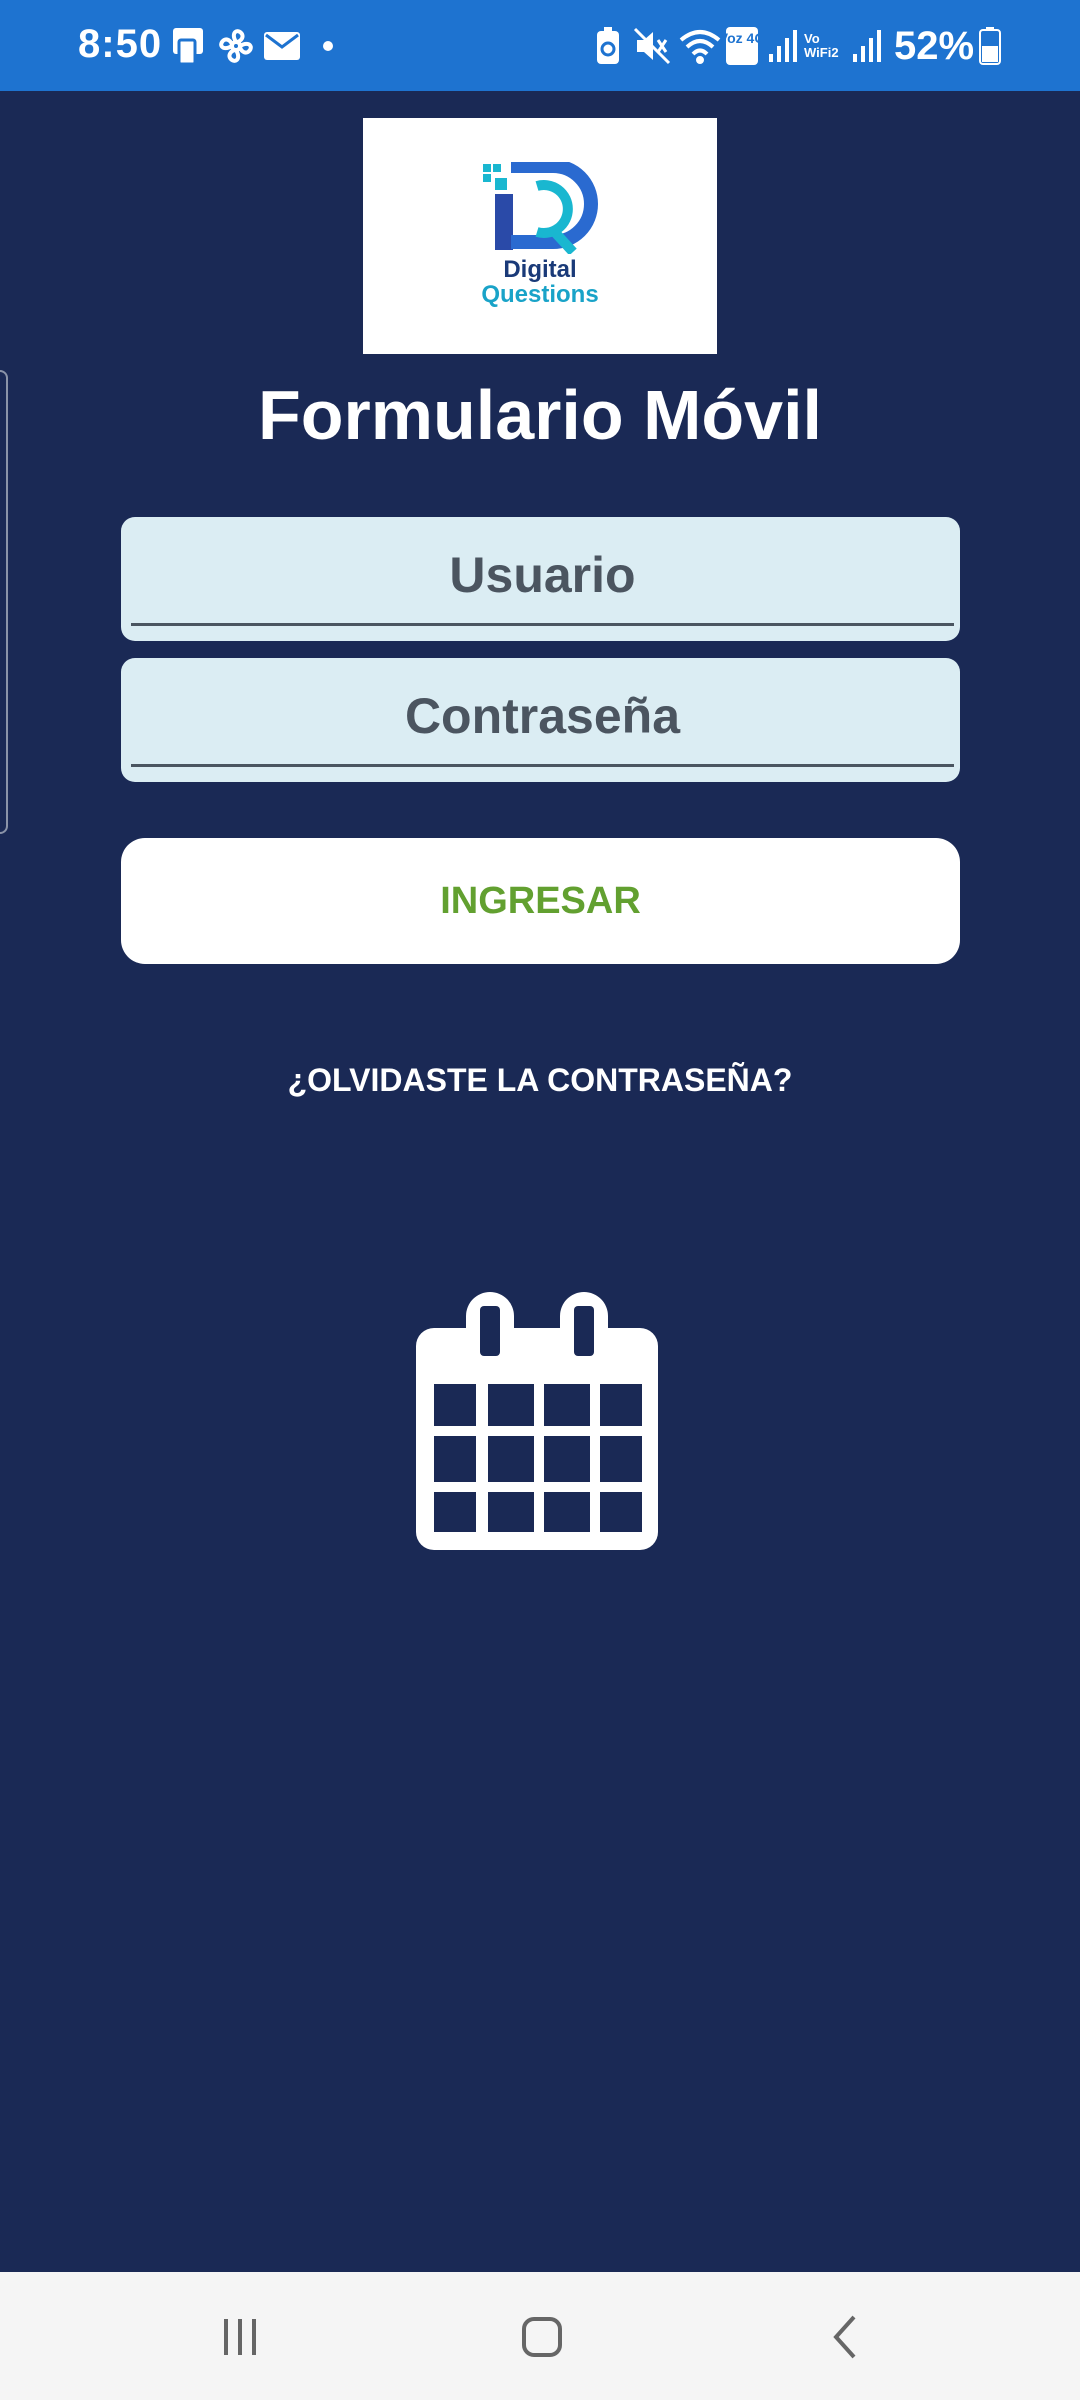 The width and height of the screenshot is (1080, 2400). Describe the element at coordinates (540, 901) in the screenshot. I see `login-button: INGRESAR` at that location.